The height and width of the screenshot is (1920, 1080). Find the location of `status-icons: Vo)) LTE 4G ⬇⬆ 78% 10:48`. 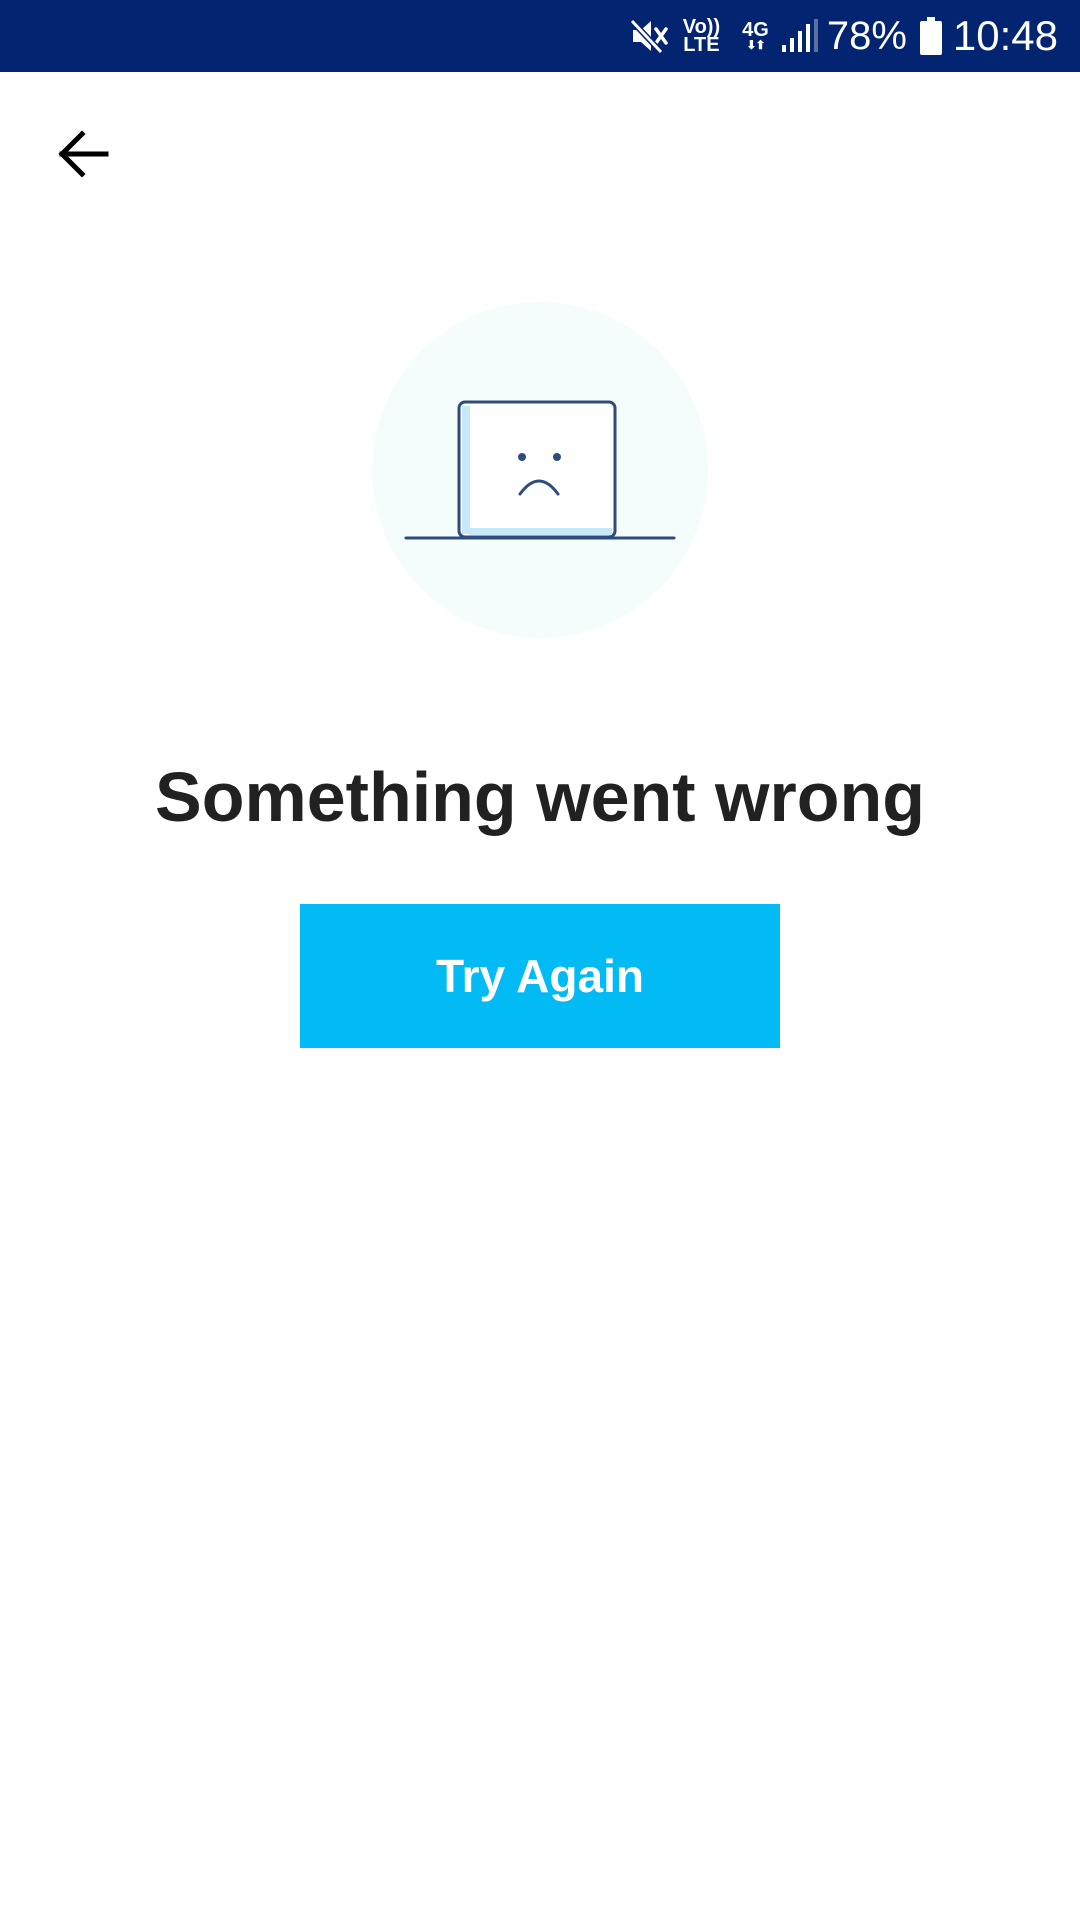

status-icons: Vo)) LTE 4G ⬇⬆ 78% 10:48 is located at coordinates (837, 36).